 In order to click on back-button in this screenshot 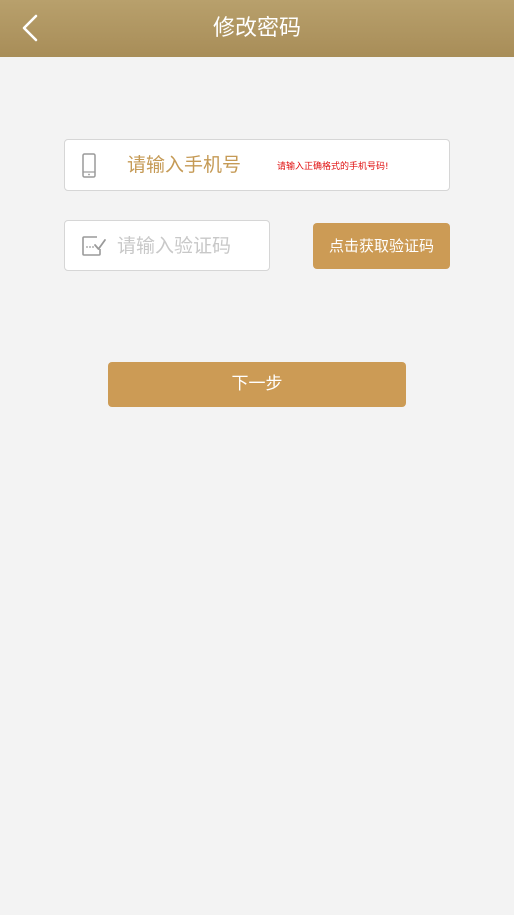, I will do `click(32, 28)`.